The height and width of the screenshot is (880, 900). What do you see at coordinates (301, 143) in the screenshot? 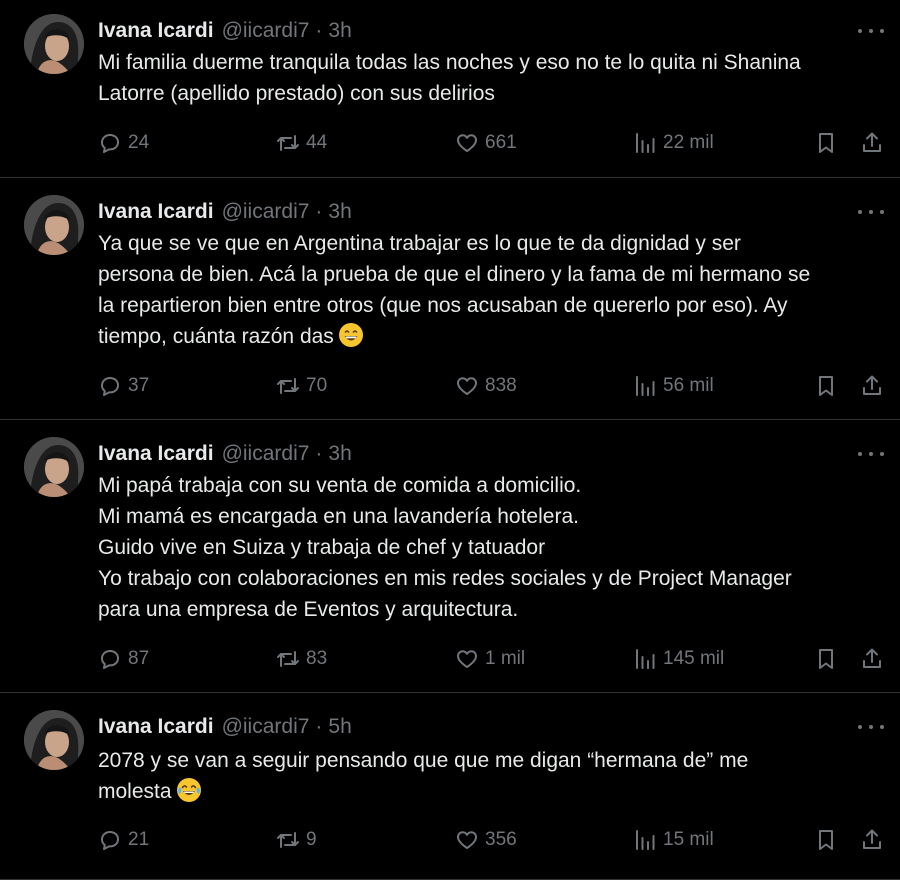
I see `retweet-button: 44` at bounding box center [301, 143].